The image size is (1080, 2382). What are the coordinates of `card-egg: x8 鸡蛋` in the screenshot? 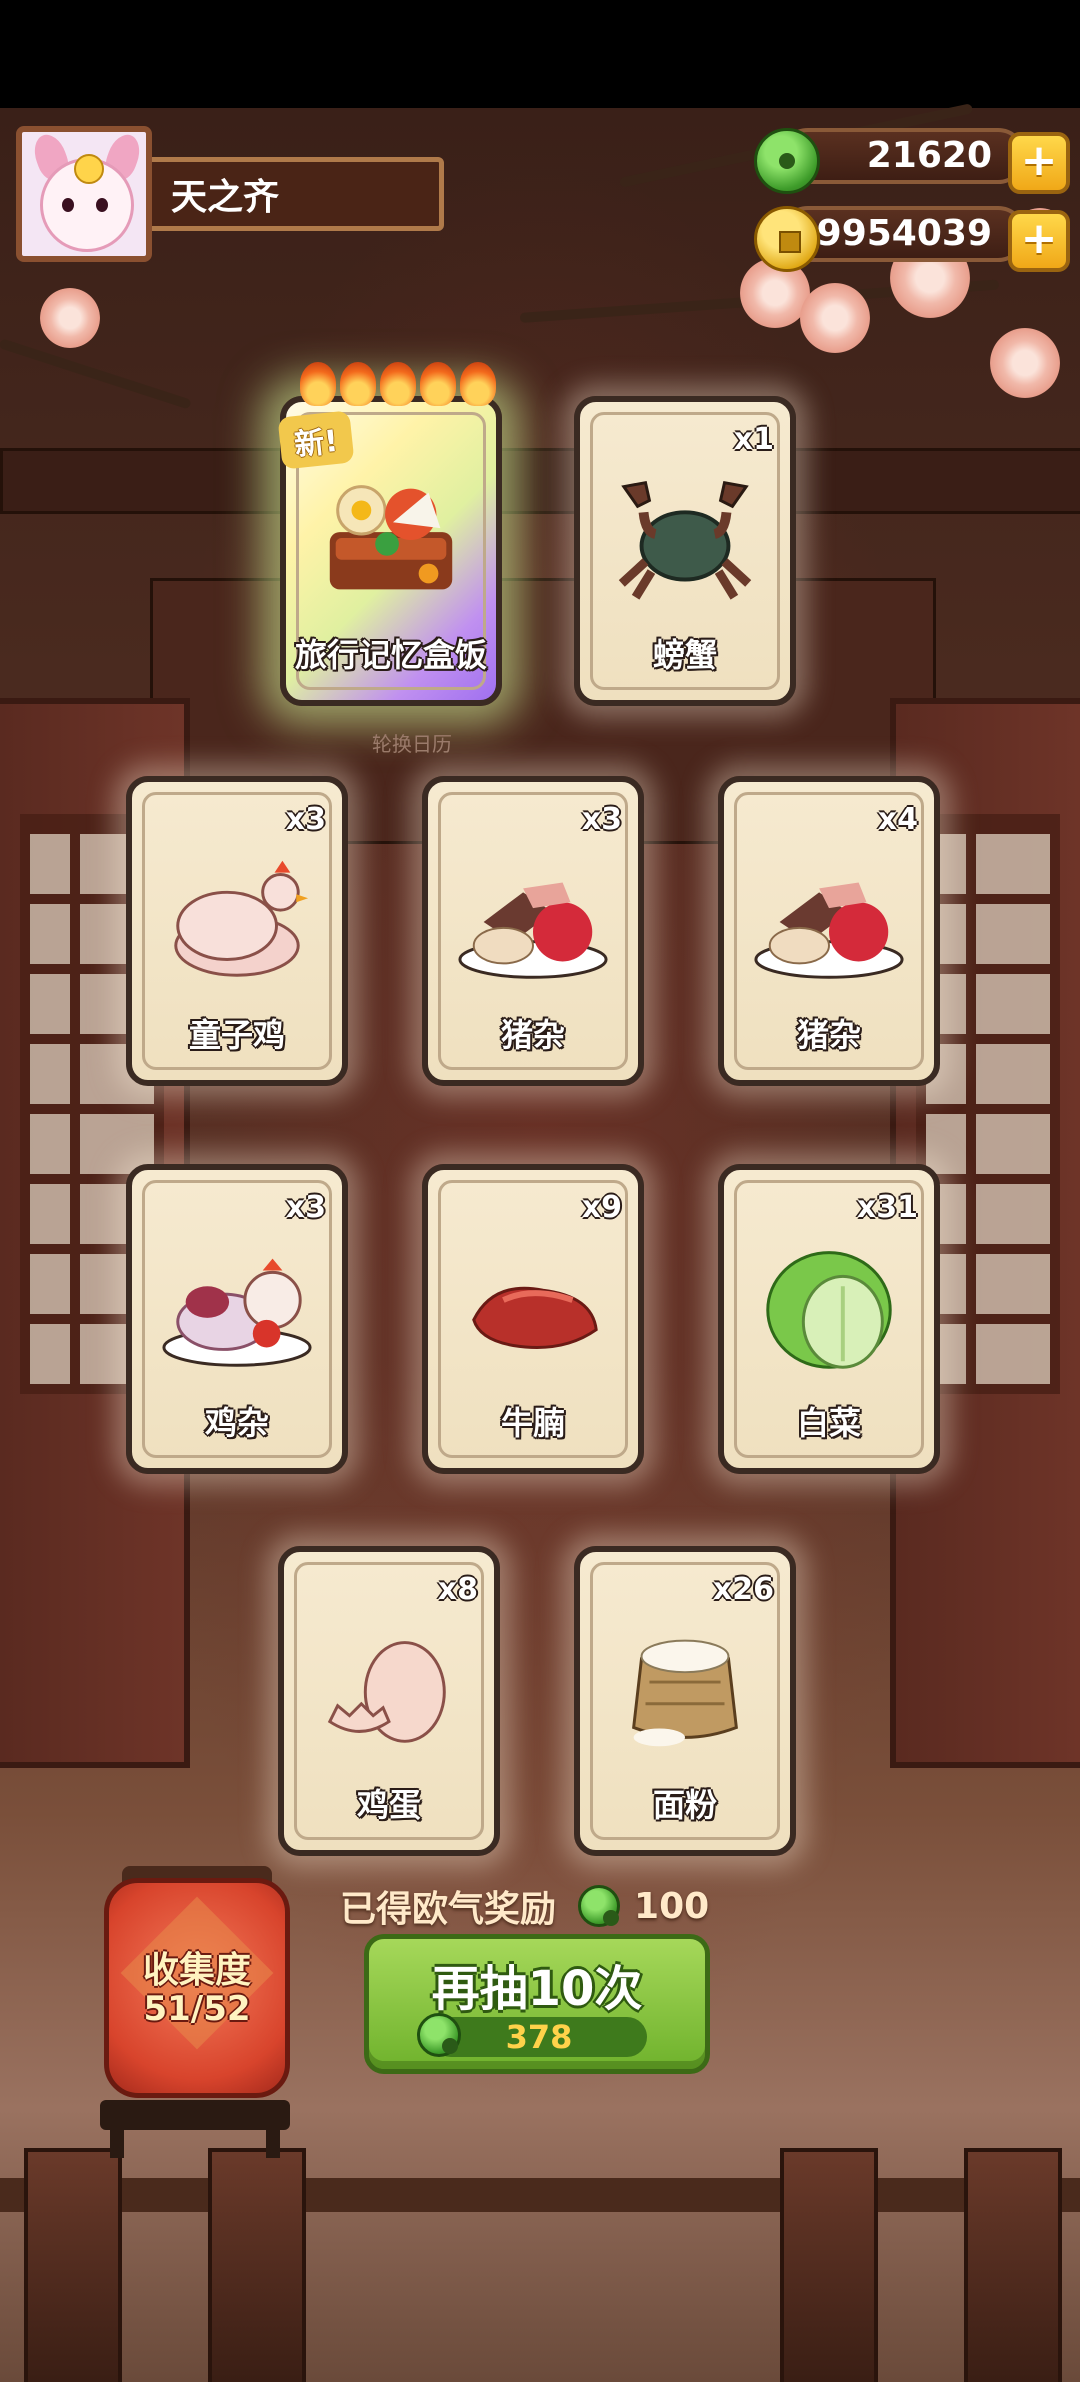 It's located at (389, 1701).